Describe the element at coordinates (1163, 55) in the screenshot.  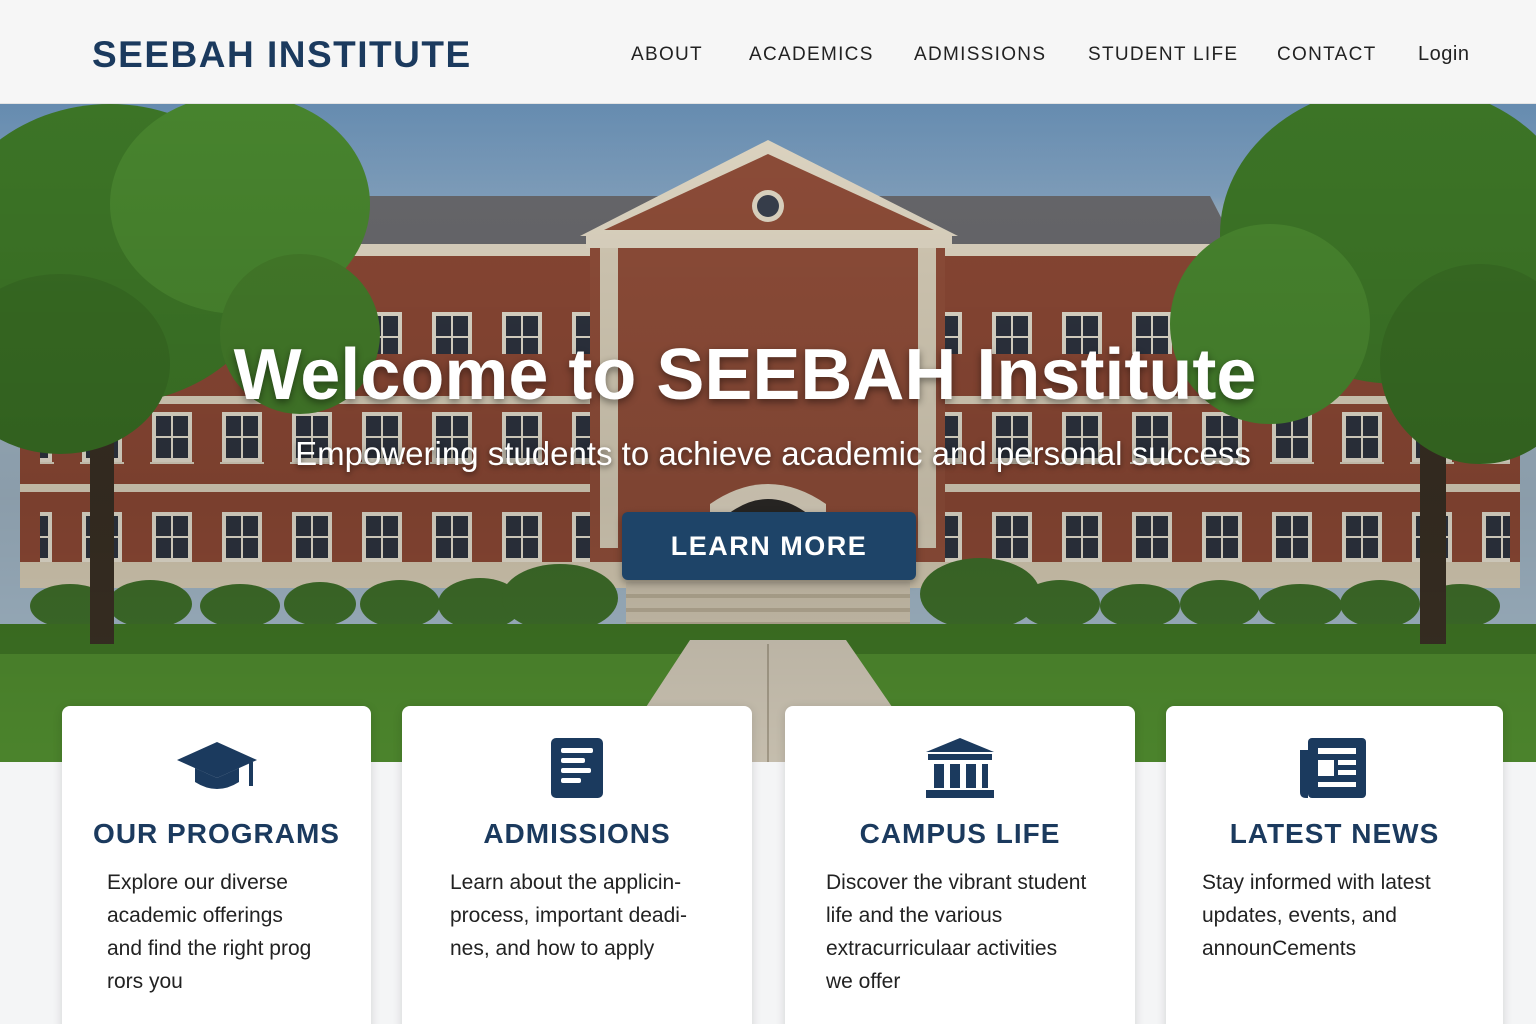
I see `nav-student-life: STUDENT LIFE` at that location.